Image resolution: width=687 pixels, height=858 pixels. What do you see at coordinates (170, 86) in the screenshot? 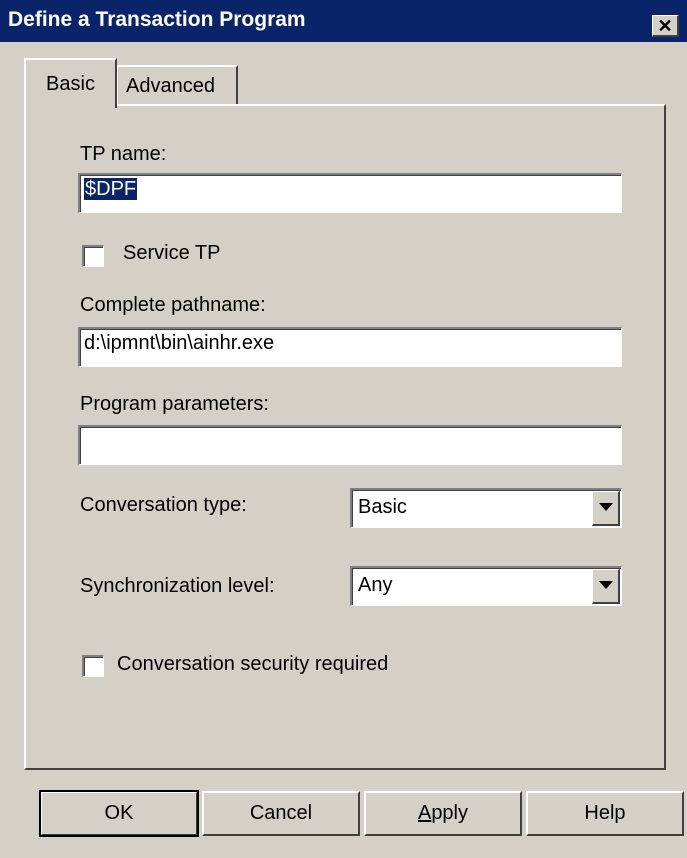
I see `tab-advanced-label: Advanced` at bounding box center [170, 86].